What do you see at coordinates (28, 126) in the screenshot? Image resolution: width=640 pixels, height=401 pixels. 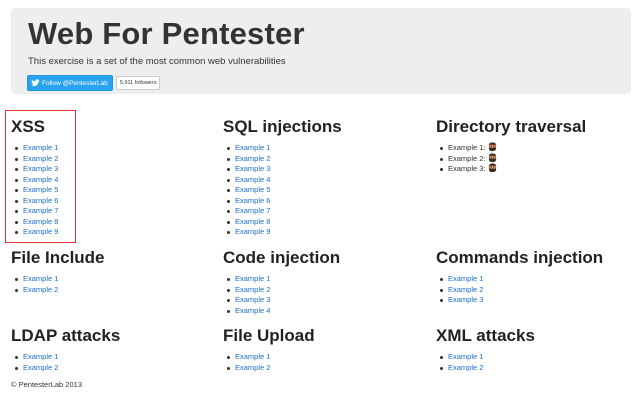 I see `section-title: XSS` at bounding box center [28, 126].